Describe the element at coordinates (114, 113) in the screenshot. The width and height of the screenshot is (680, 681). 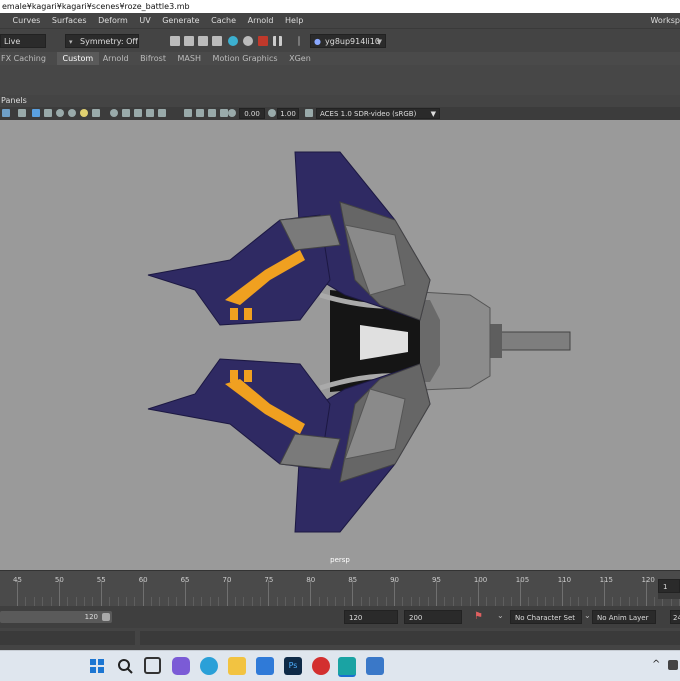
I see `isolate-select-icon` at that location.